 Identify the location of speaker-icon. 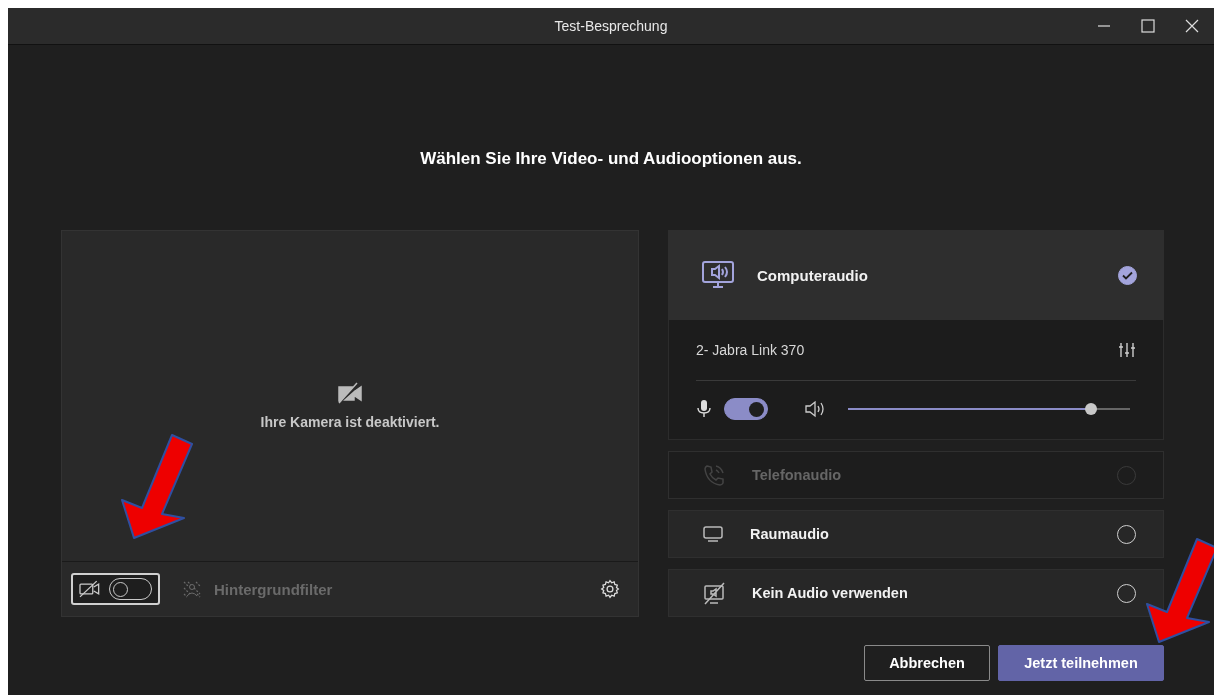
(815, 409).